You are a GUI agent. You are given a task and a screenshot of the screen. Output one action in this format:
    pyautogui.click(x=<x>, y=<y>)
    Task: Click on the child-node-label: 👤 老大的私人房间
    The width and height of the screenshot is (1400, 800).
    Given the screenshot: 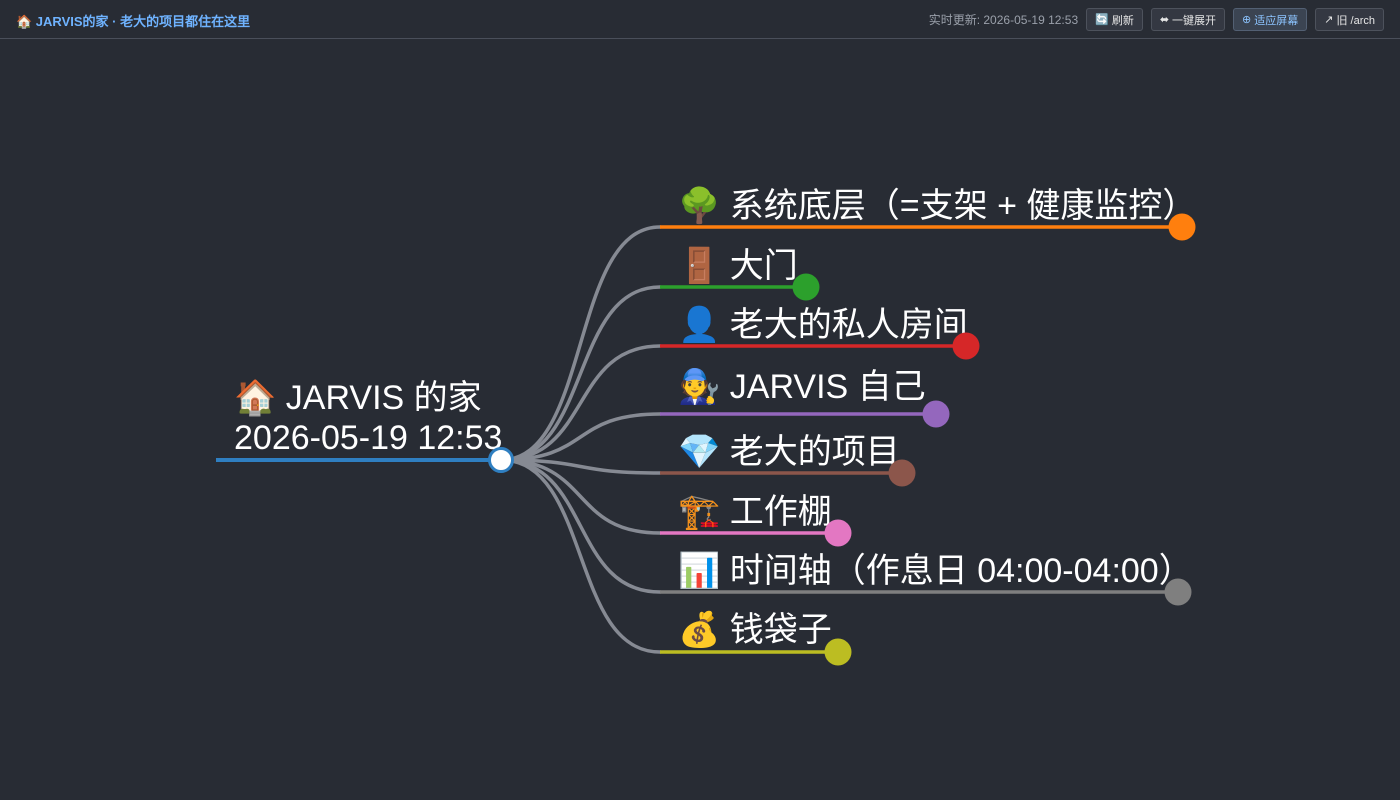 What is the action you would take?
    pyautogui.click(x=823, y=324)
    